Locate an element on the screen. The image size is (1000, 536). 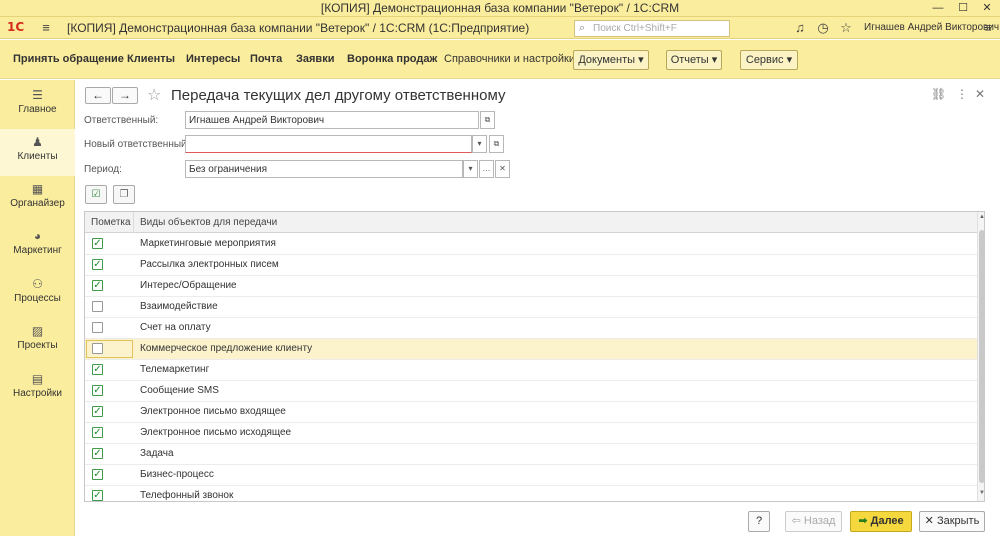
sidebar-item-label: Главное is located at coordinates (37, 109).